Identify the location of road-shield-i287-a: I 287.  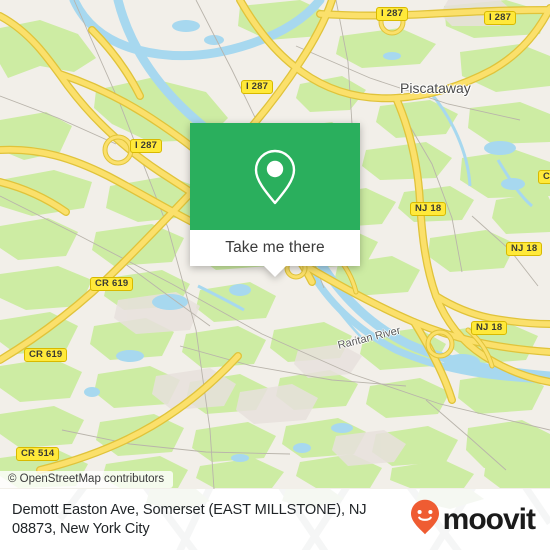
(392, 14).